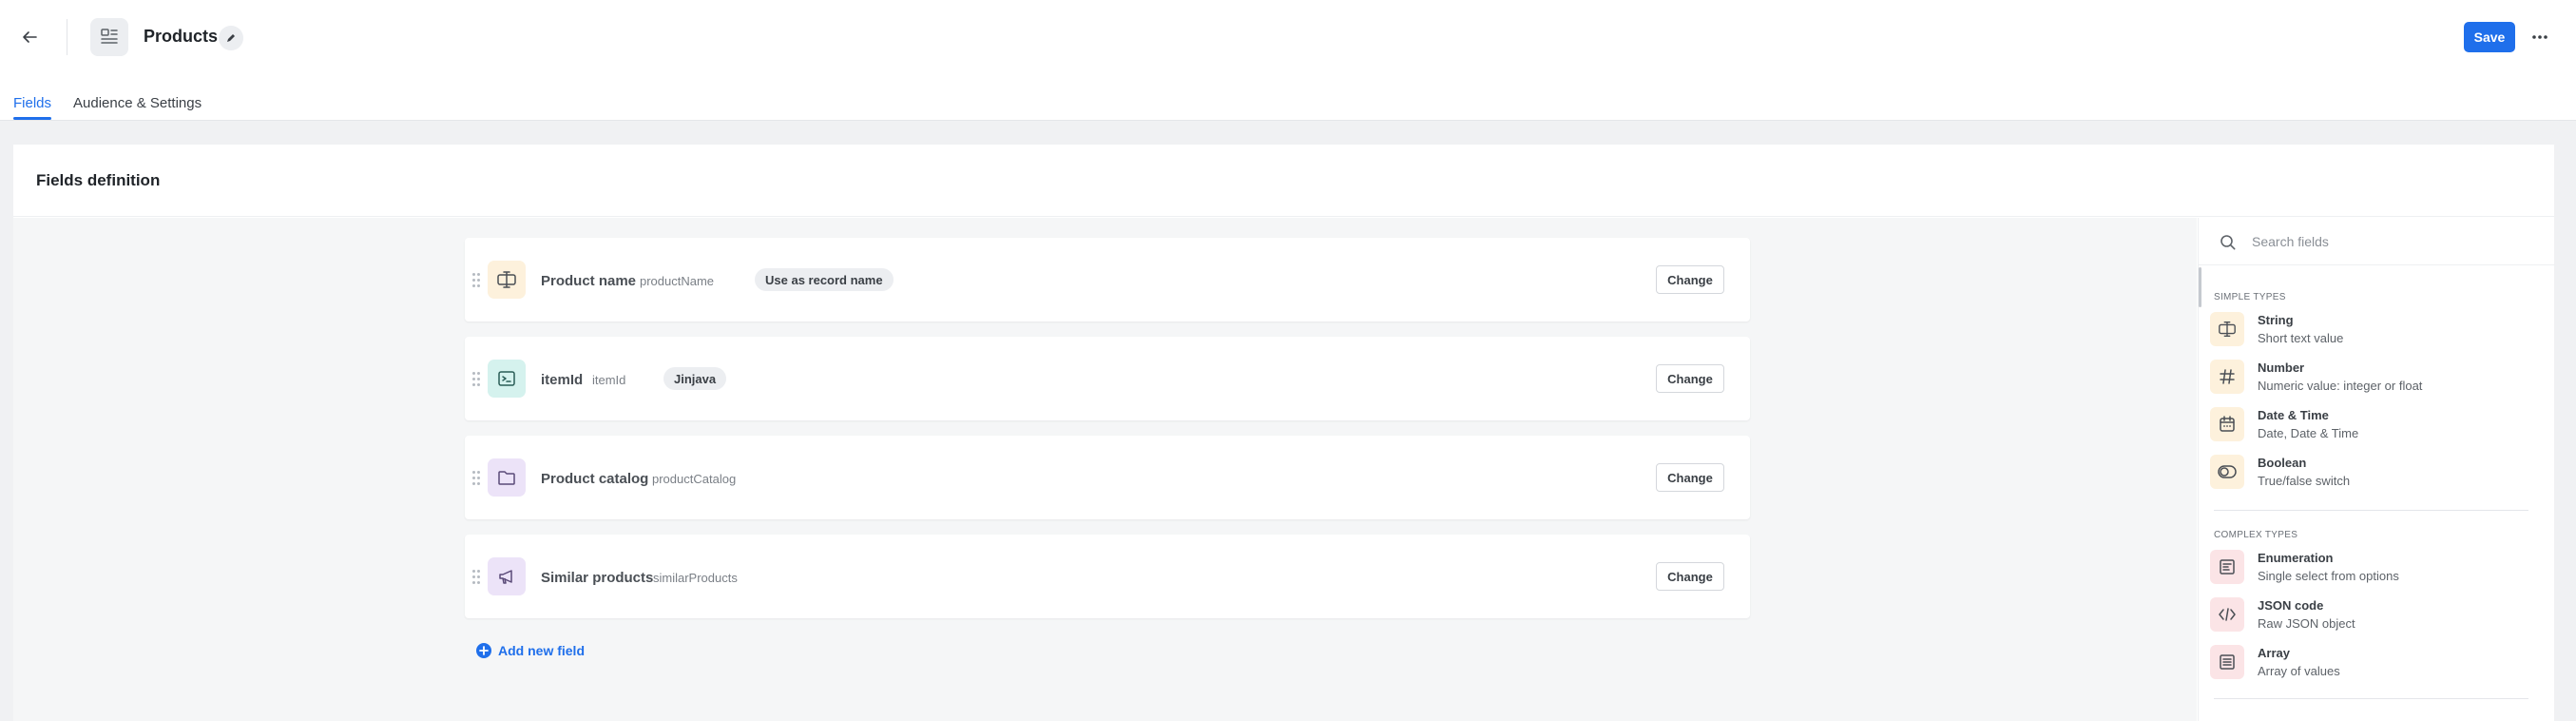 Image resolution: width=2576 pixels, height=721 pixels. Describe the element at coordinates (484, 650) in the screenshot. I see `plus-circle-icon` at that location.